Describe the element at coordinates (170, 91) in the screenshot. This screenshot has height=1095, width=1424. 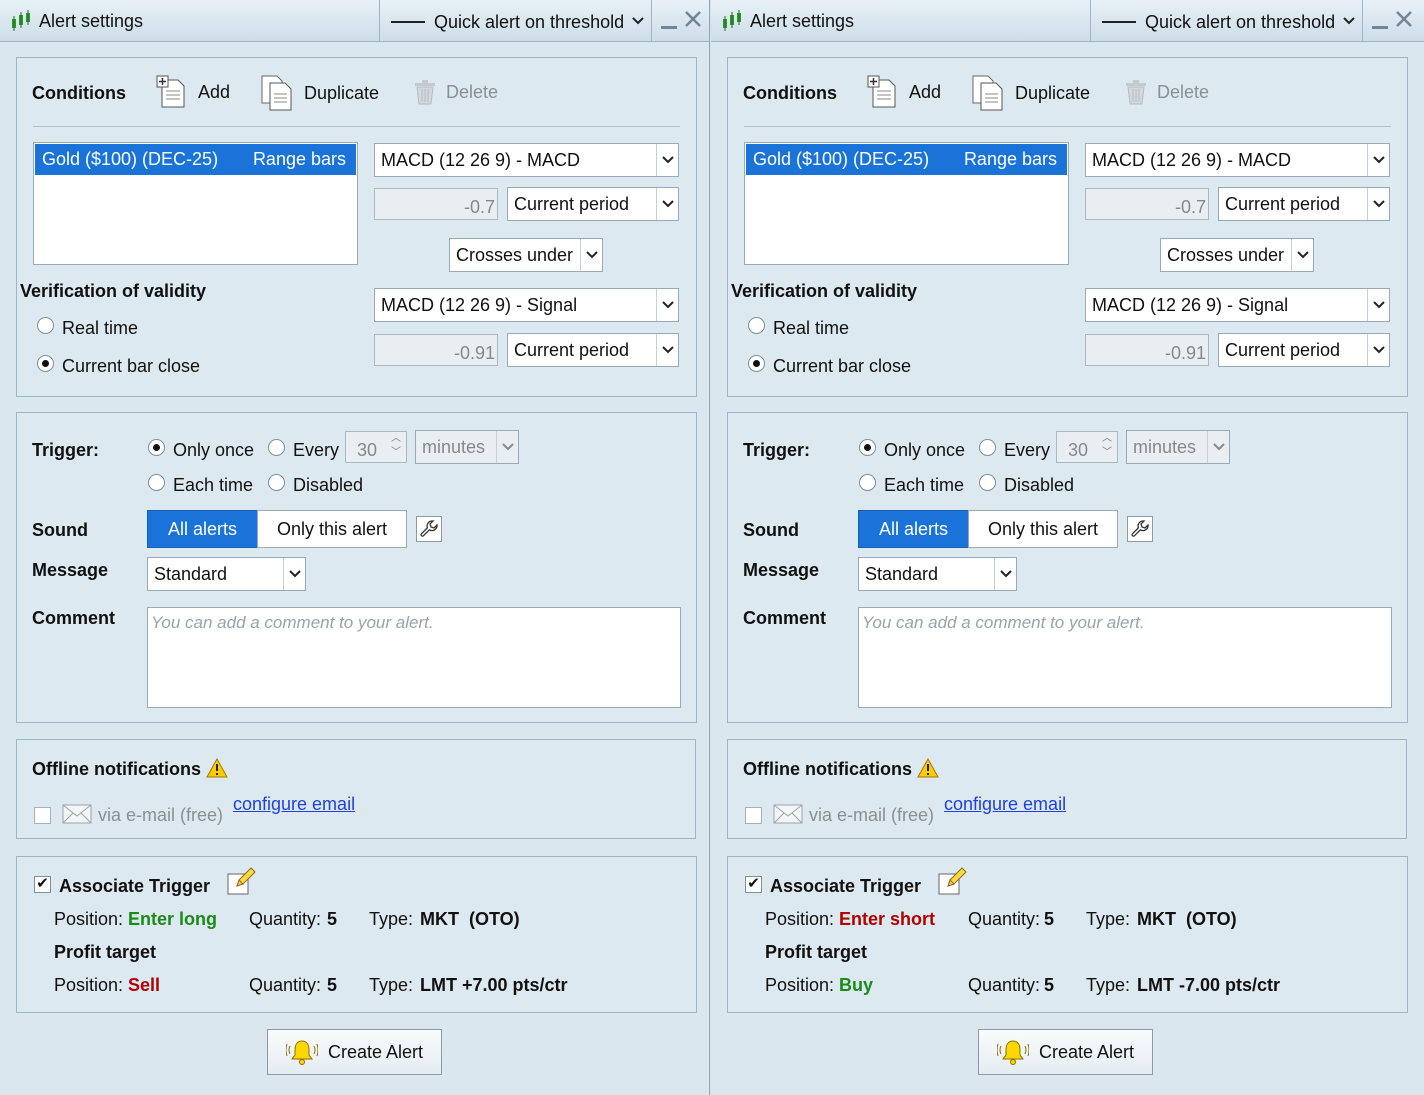
I see `add-doc-icon` at that location.